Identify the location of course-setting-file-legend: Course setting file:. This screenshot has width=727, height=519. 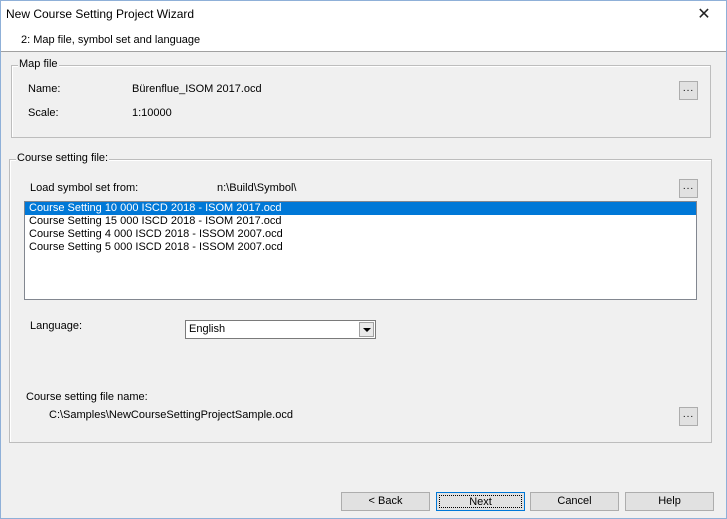
(63, 158).